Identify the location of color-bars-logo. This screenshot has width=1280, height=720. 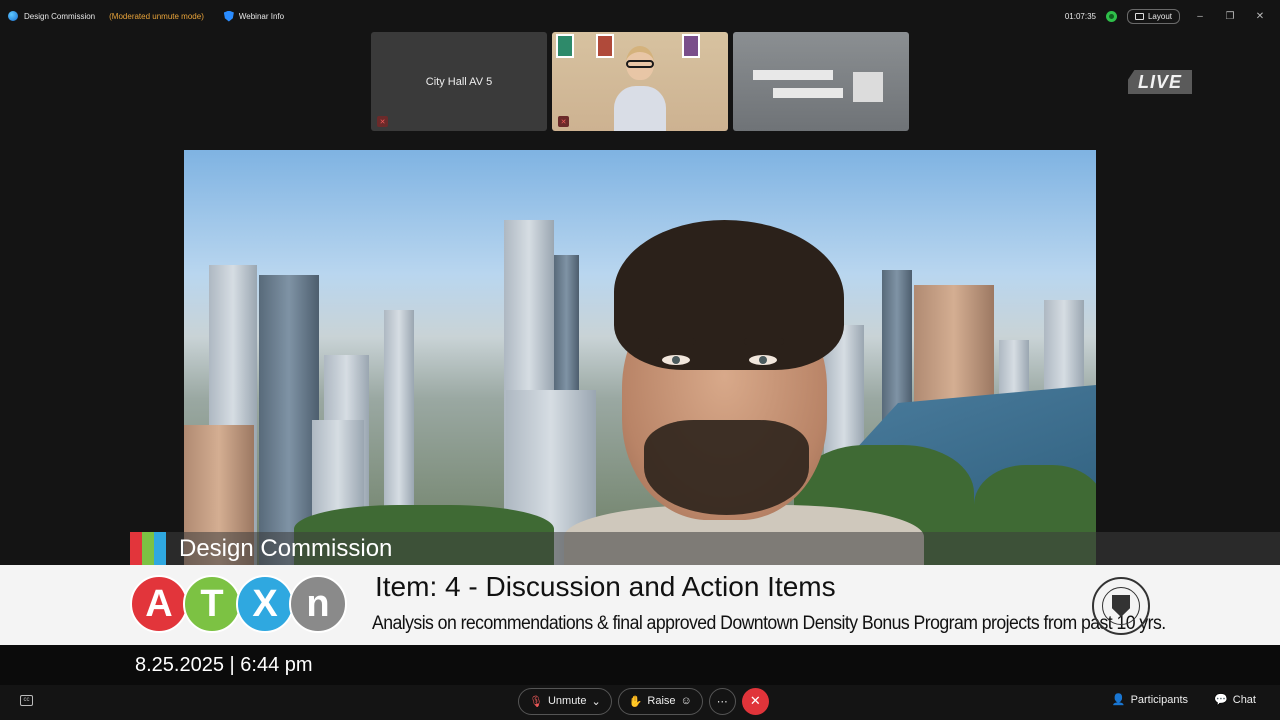
(148, 548).